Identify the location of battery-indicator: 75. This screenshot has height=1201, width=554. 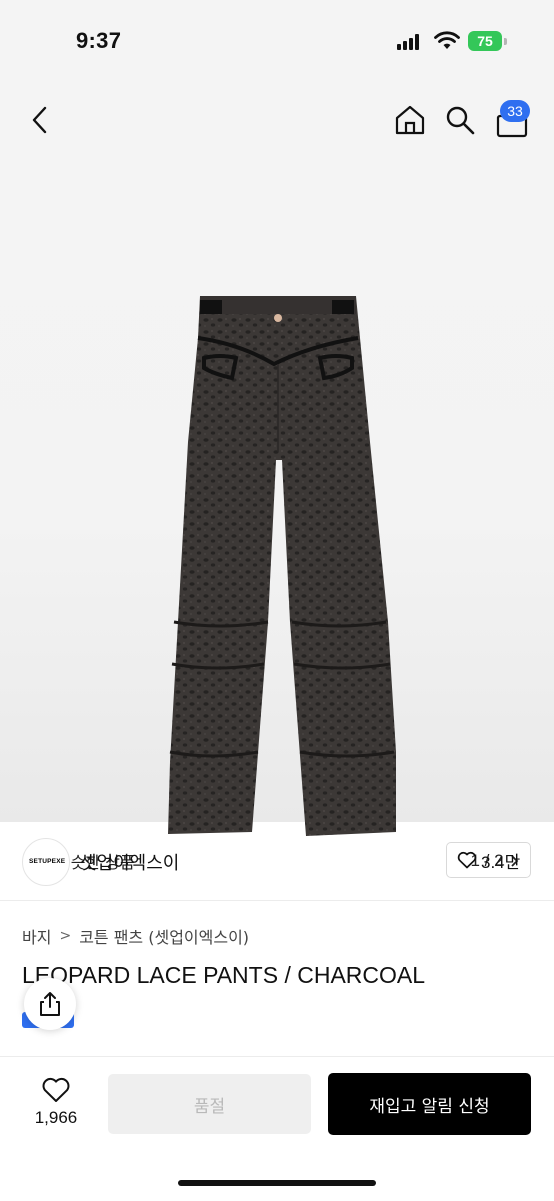
(485, 41).